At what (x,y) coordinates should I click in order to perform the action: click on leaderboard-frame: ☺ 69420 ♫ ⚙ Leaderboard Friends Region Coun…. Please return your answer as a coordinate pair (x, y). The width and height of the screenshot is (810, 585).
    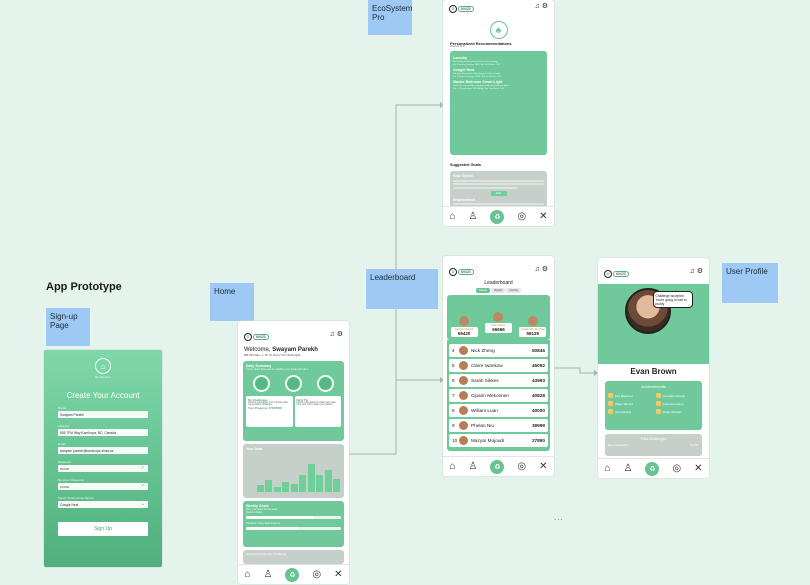
    Looking at the image, I should click on (498, 366).